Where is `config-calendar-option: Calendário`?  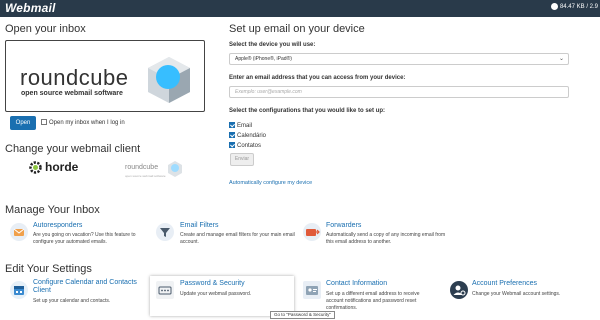 config-calendar-option: Calendário is located at coordinates (247, 135).